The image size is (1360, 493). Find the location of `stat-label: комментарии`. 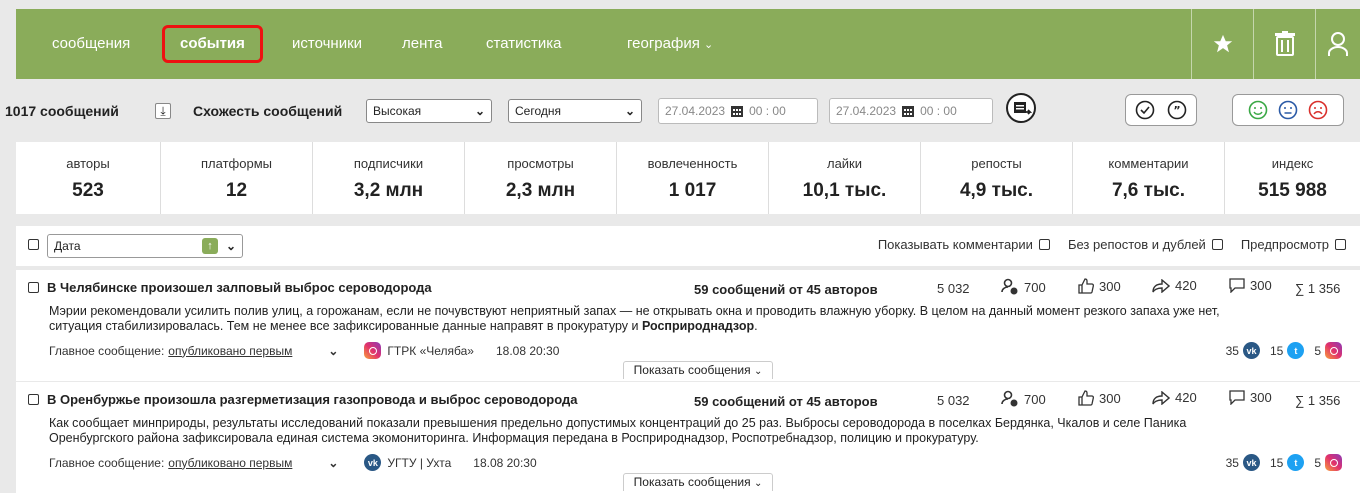

stat-label: комментарии is located at coordinates (1148, 163).